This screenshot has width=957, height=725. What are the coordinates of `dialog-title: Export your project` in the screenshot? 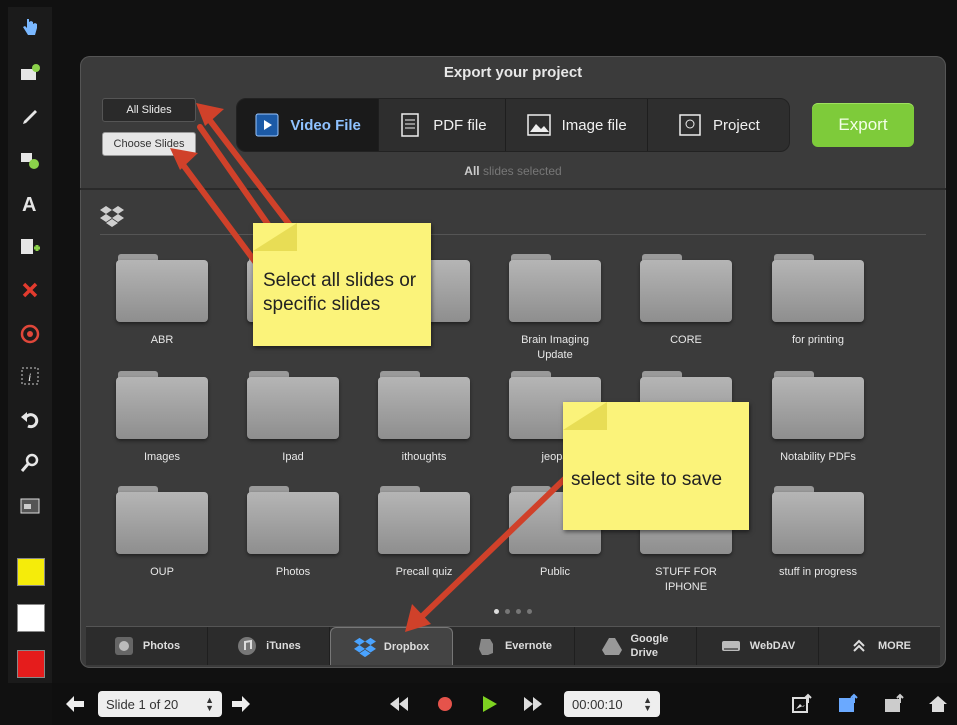 It's located at (513, 72).